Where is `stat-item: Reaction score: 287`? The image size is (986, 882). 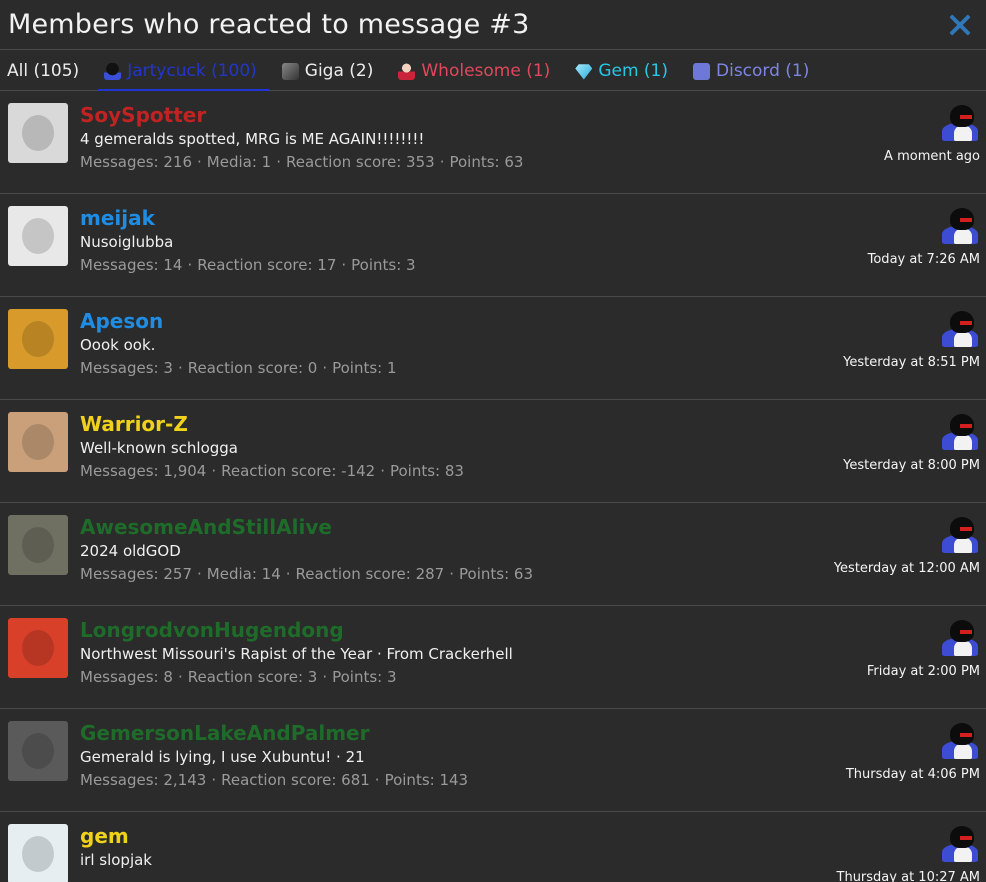 stat-item: Reaction score: 287 is located at coordinates (370, 574).